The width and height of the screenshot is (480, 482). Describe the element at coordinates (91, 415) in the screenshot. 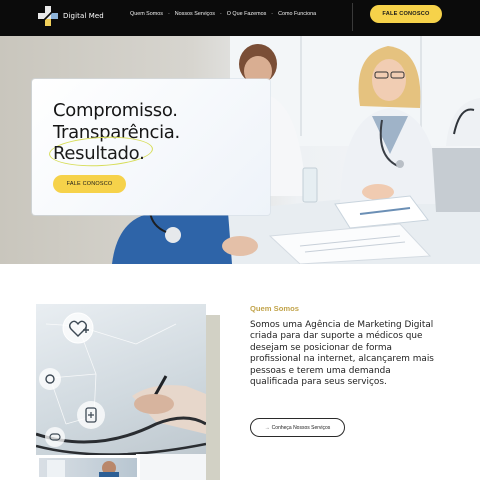

I see `medical-record-icon` at that location.